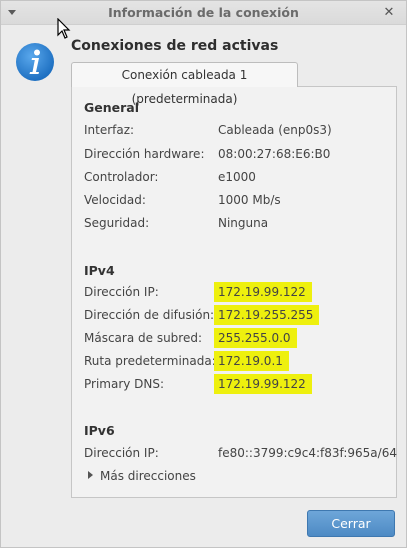  Describe the element at coordinates (351, 523) in the screenshot. I see `close-button: Cerrar` at that location.